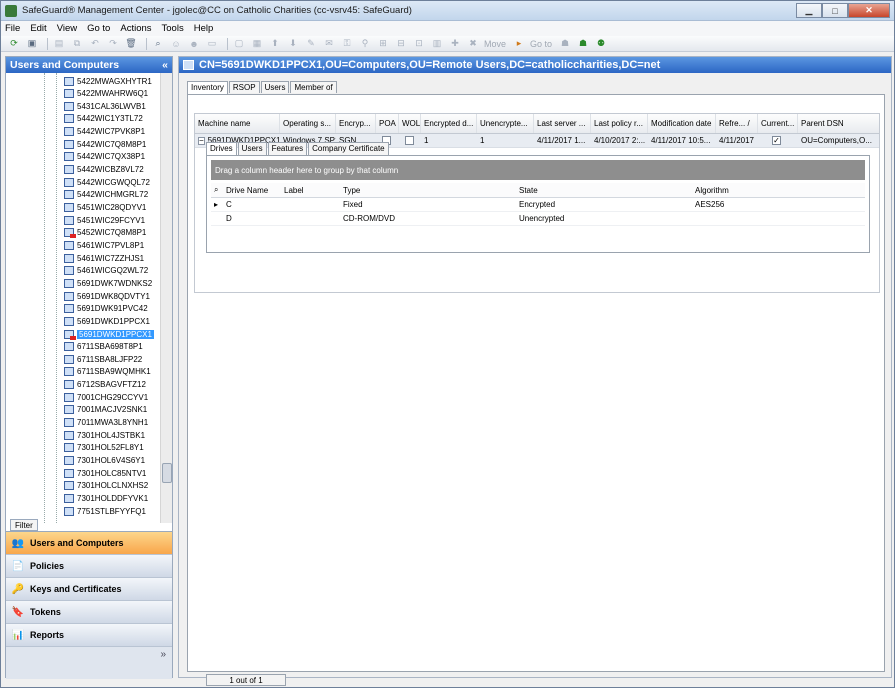  Describe the element at coordinates (682, 123) in the screenshot. I see `col-modification-date: Modification date` at that location.